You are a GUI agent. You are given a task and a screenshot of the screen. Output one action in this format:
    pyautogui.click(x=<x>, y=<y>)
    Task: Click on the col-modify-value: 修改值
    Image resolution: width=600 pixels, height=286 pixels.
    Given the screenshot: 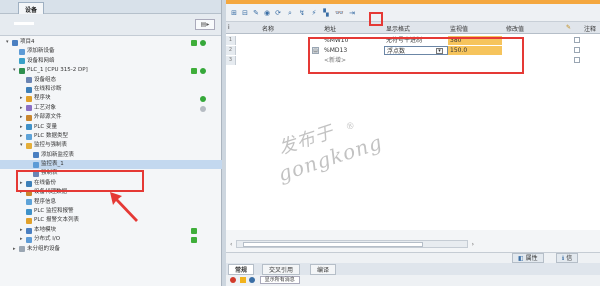 What is the action you would take?
    pyautogui.click(x=515, y=28)
    